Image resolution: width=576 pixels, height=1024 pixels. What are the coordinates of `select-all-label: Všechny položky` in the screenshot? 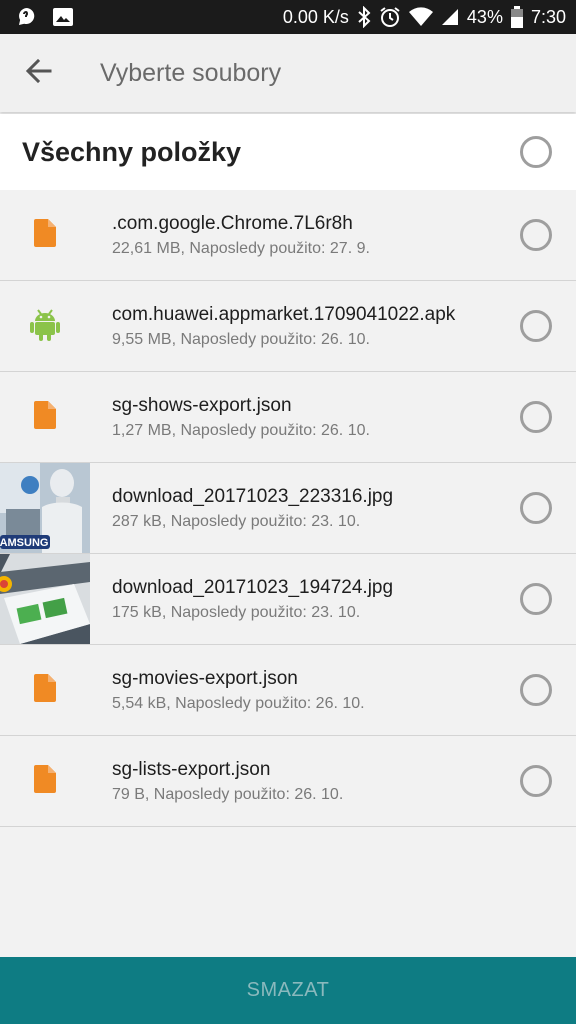 It's located at (132, 151).